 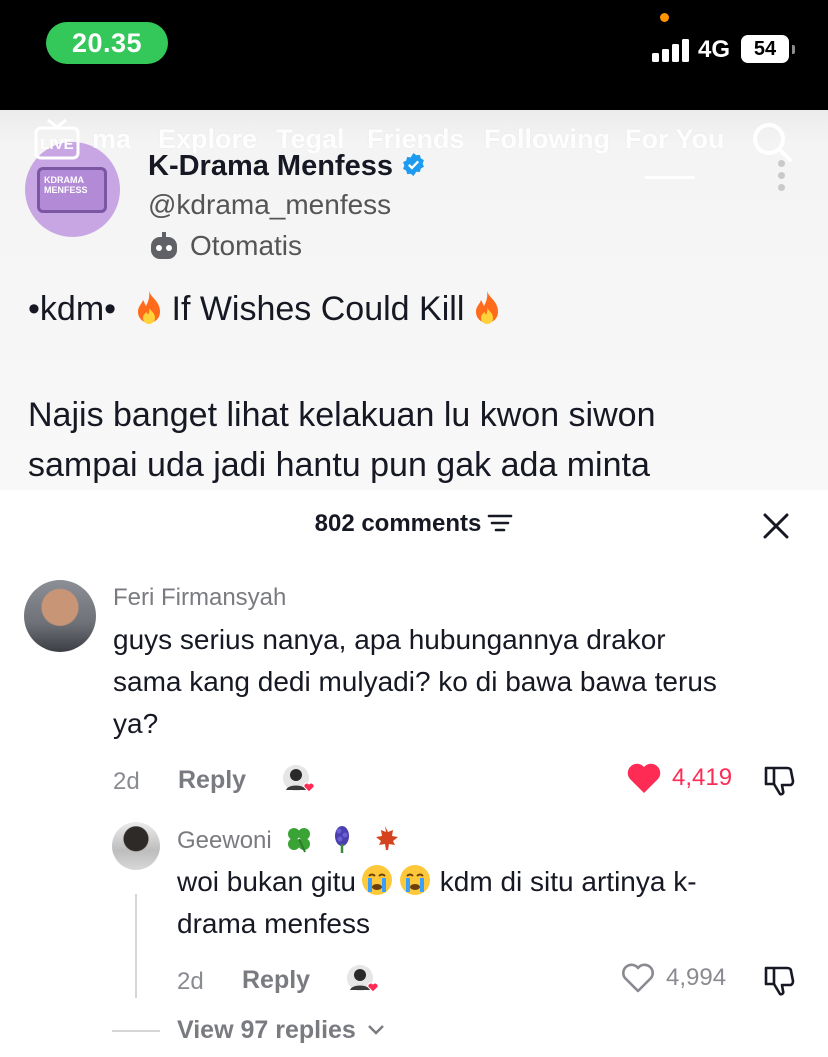 I want to click on reply-text-part: kdm di situ artinya k-, so click(x=568, y=881).